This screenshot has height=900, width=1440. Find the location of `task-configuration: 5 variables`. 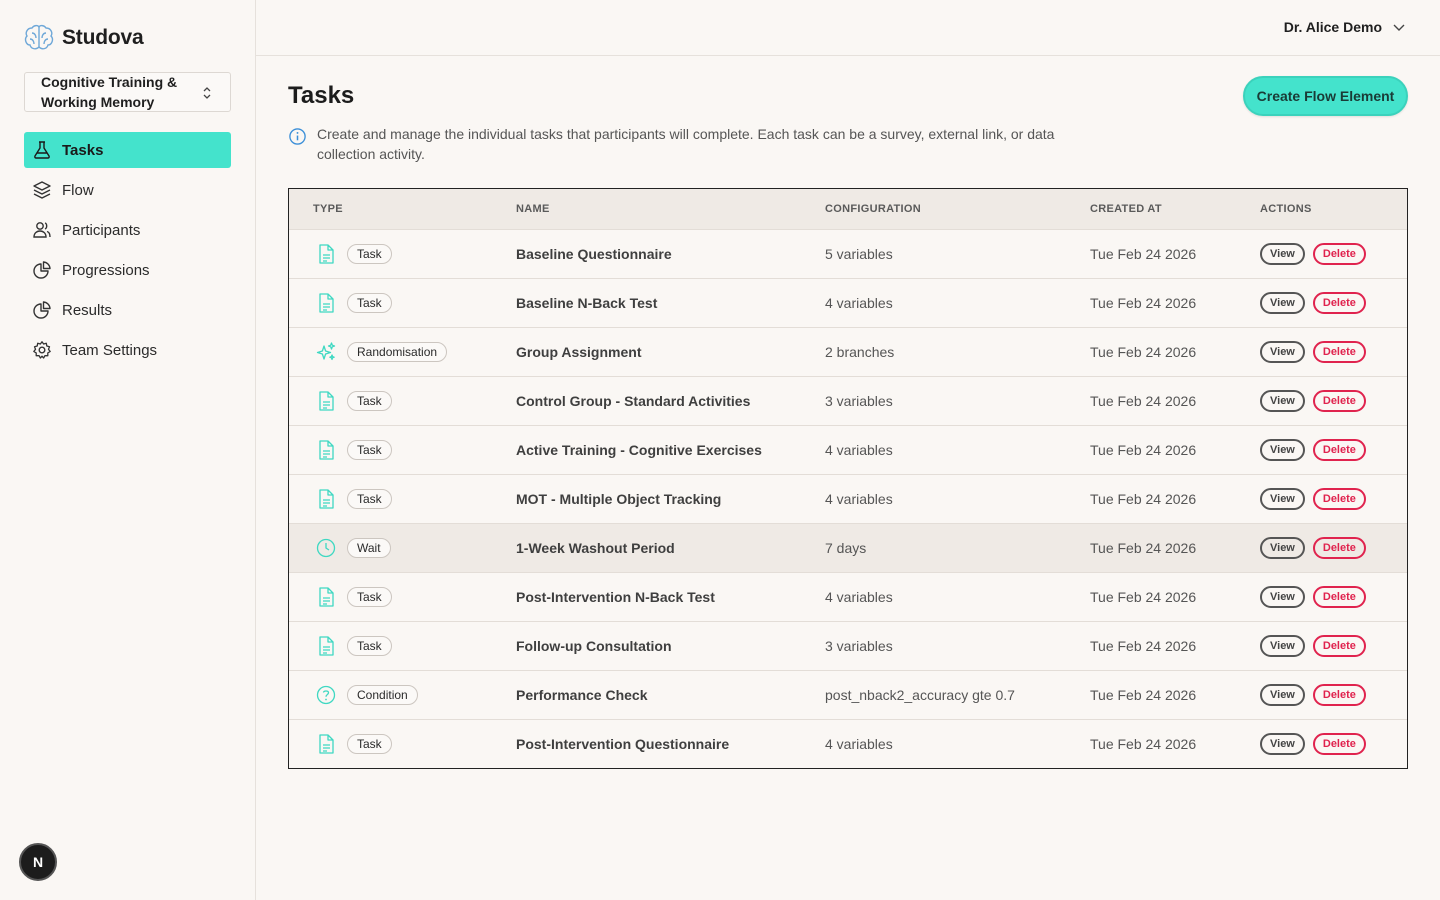

task-configuration: 5 variables is located at coordinates (859, 253).